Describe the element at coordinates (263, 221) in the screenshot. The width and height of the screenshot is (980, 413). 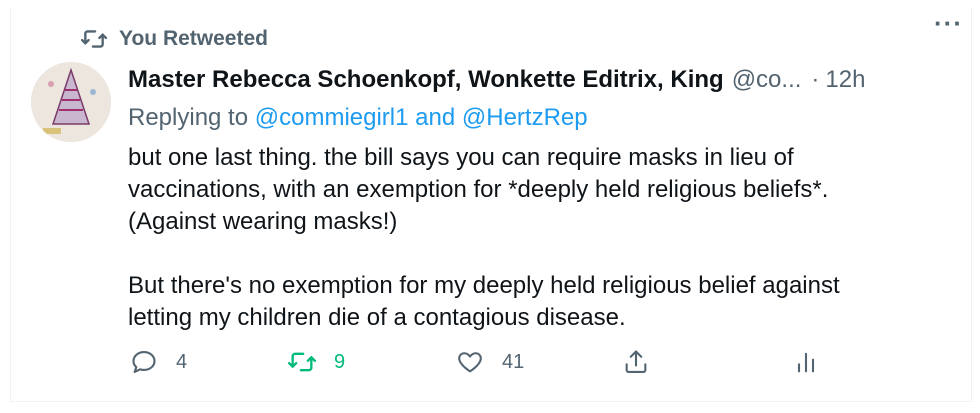
I see `tweet-line: (Against wearing masks!)` at that location.